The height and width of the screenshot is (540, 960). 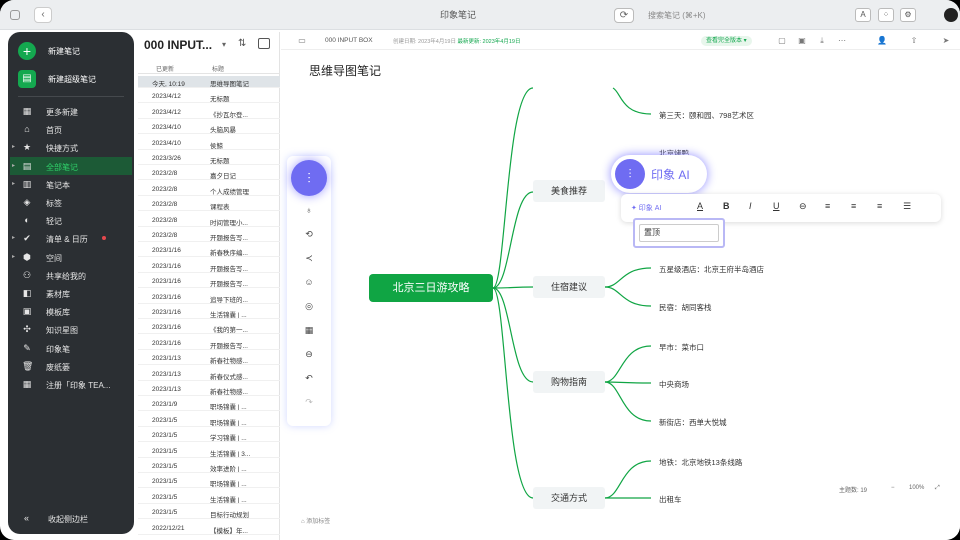 What do you see at coordinates (776, 206) in the screenshot?
I see `underline-icon: U` at bounding box center [776, 206].